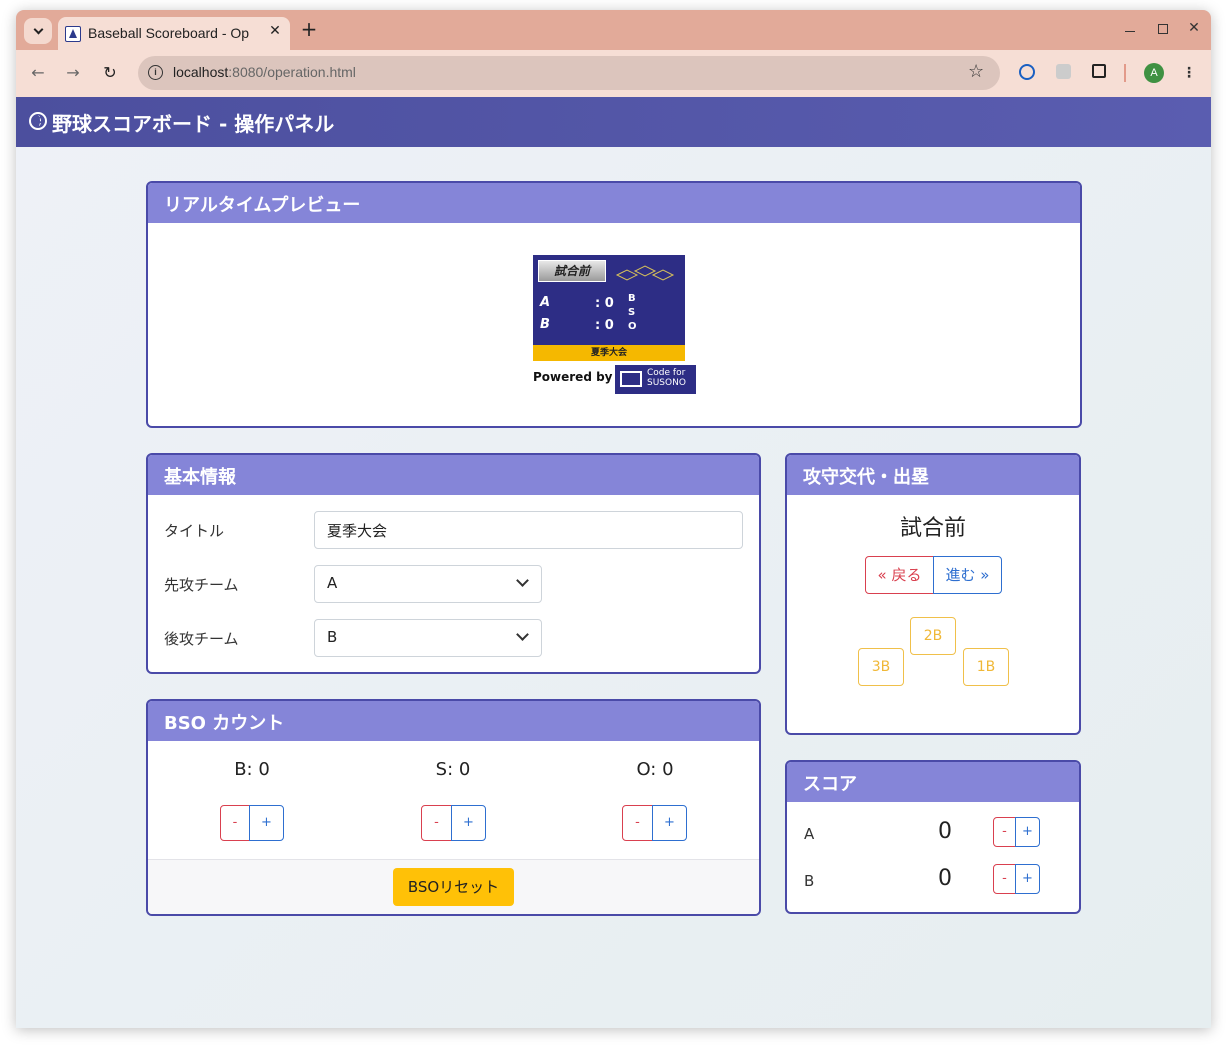  Describe the element at coordinates (631, 379) in the screenshot. I see `logo-mark-icon` at that location.